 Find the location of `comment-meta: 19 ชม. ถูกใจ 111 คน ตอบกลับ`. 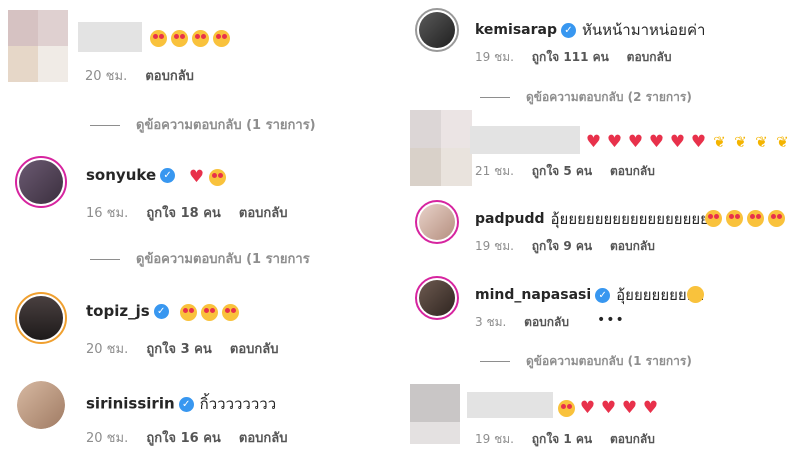

comment-meta: 19 ชม. ถูกใจ 111 คน ตอบกลับ is located at coordinates (580, 57).